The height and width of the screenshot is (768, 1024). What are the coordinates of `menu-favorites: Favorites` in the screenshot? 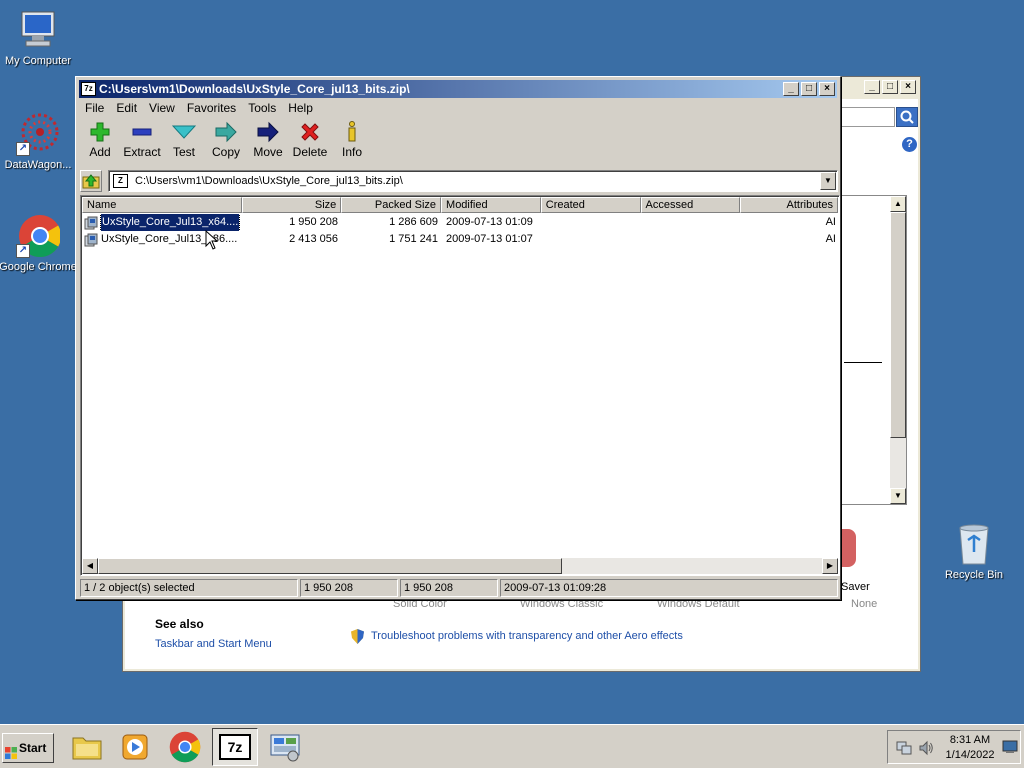 It's located at (211, 108).